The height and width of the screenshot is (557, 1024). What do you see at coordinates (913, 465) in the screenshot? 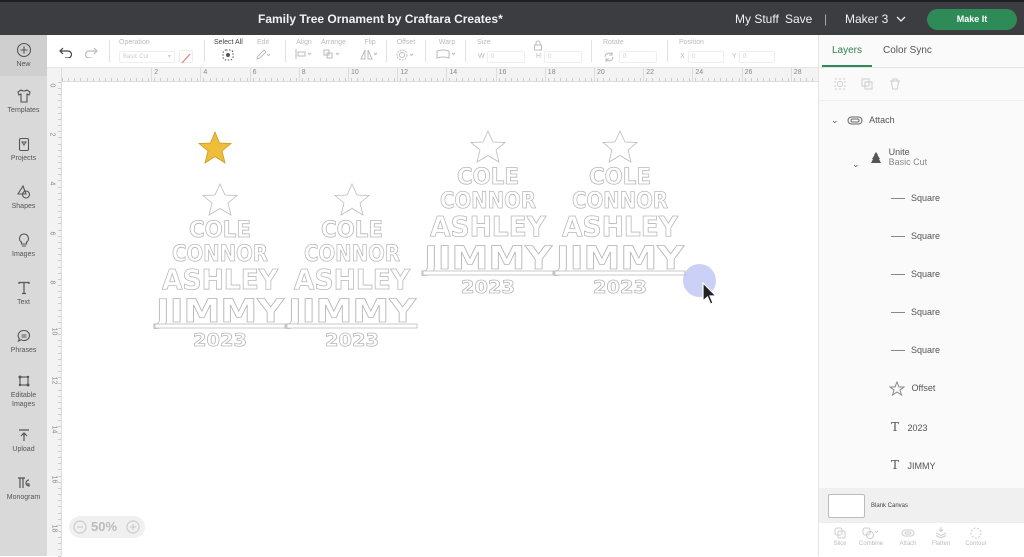
I see `layer-text-jimmy: T JIMMY` at bounding box center [913, 465].